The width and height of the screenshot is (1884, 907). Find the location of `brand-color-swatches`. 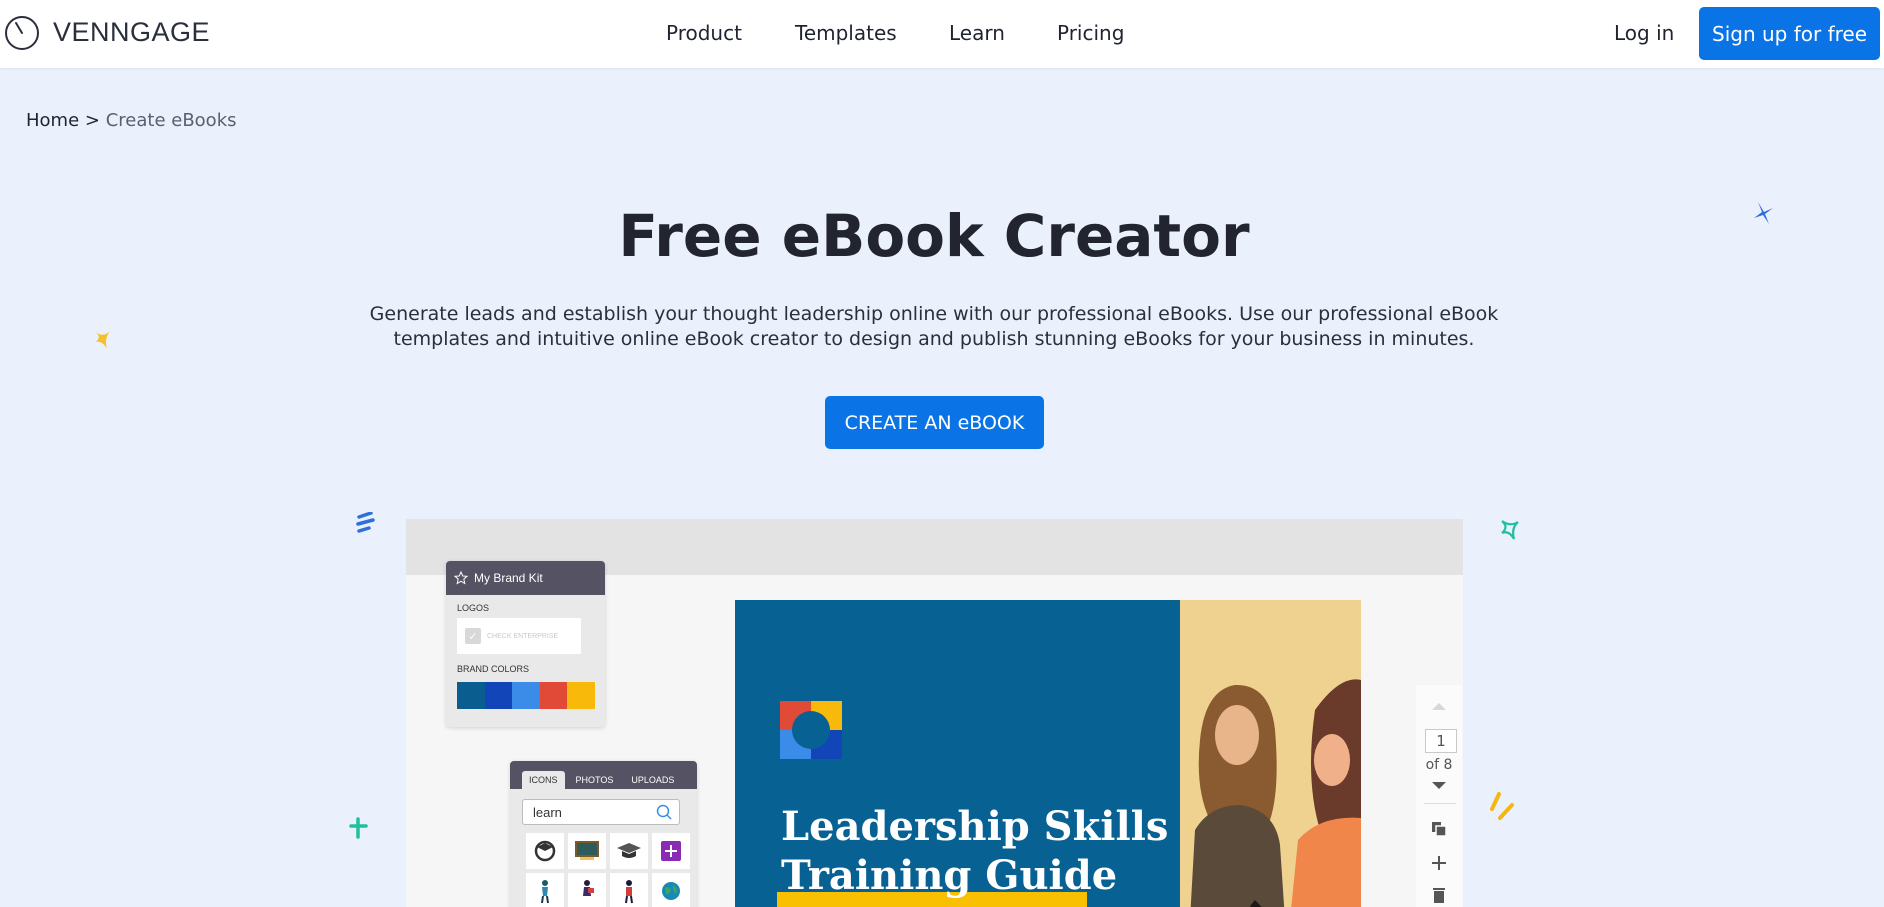

brand-color-swatches is located at coordinates (526, 695).